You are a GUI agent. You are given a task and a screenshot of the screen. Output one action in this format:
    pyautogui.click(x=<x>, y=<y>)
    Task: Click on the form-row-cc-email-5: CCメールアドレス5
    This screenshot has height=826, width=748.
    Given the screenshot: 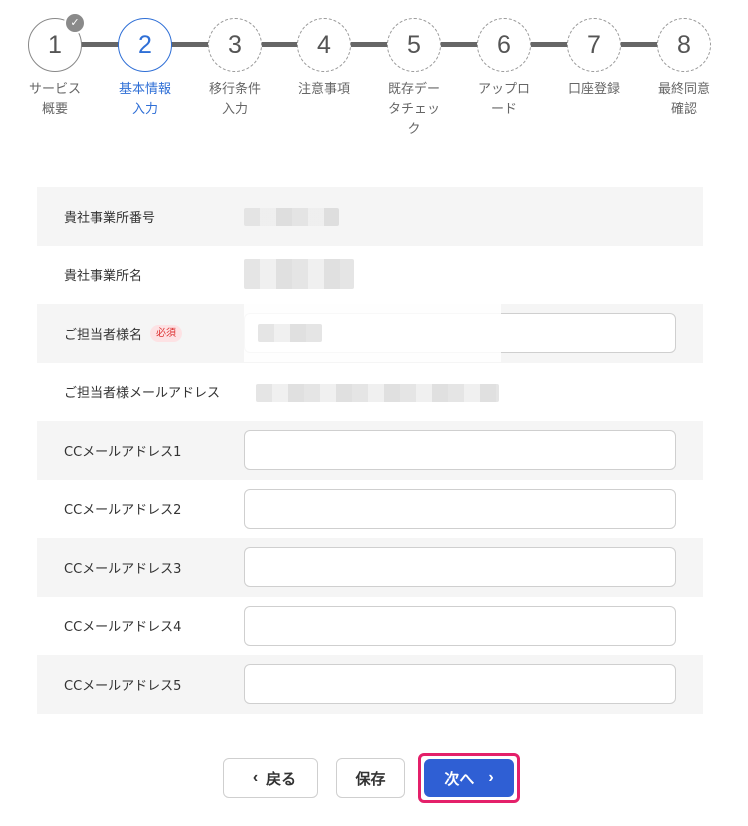 What is the action you would take?
    pyautogui.click(x=370, y=684)
    